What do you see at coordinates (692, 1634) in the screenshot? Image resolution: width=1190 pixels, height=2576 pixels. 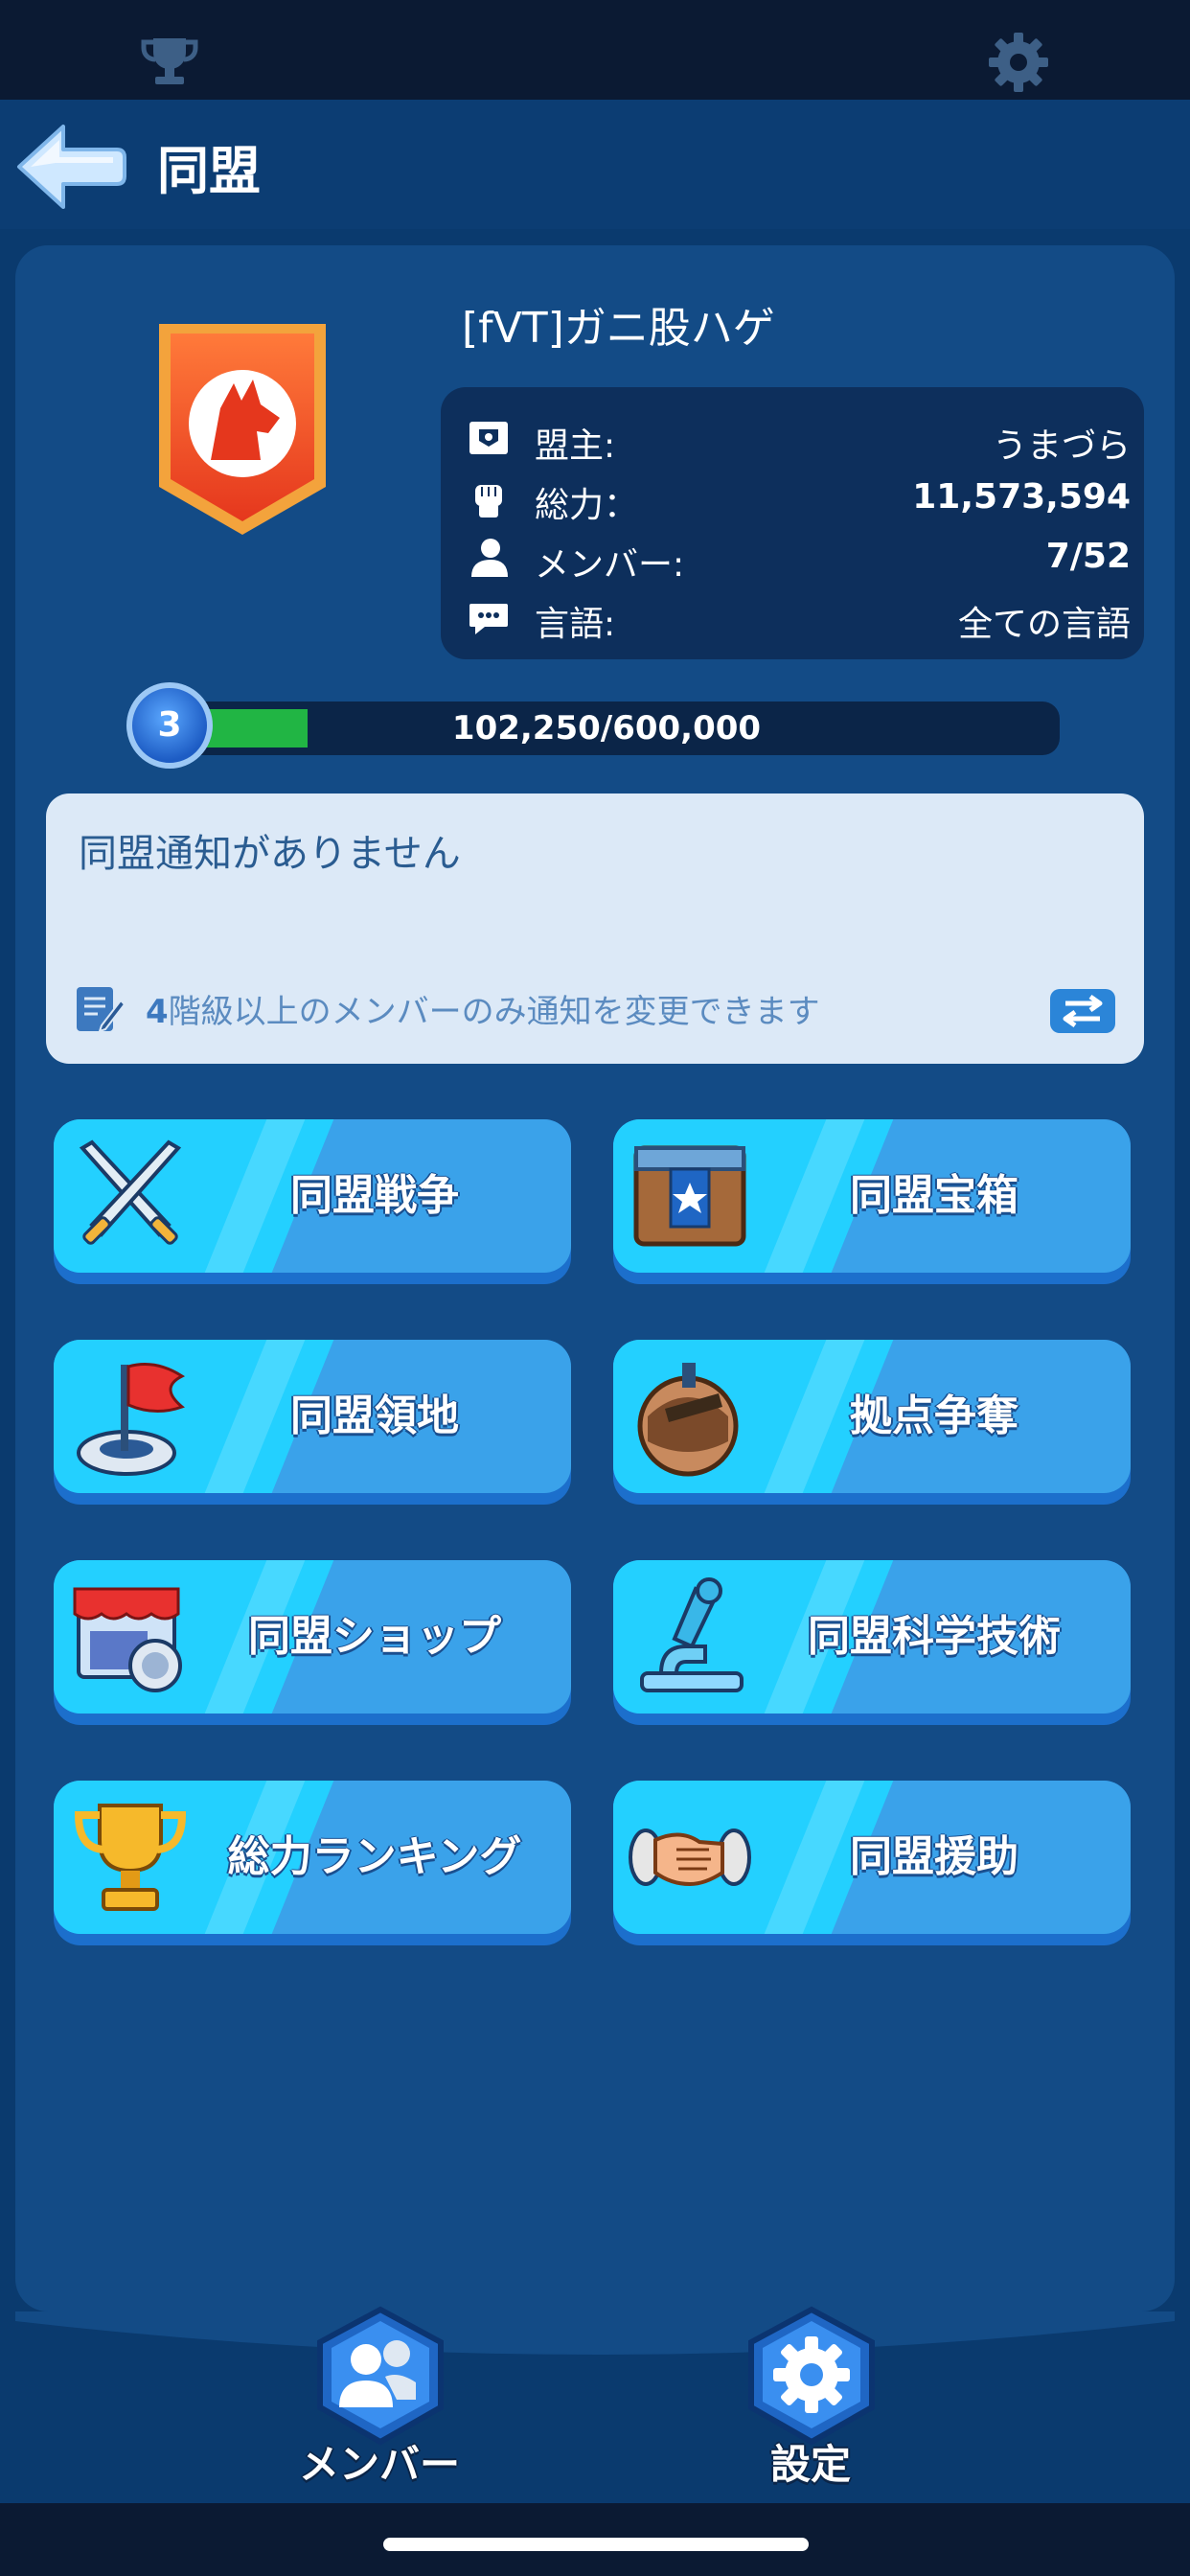 I see `microscope-icon` at bounding box center [692, 1634].